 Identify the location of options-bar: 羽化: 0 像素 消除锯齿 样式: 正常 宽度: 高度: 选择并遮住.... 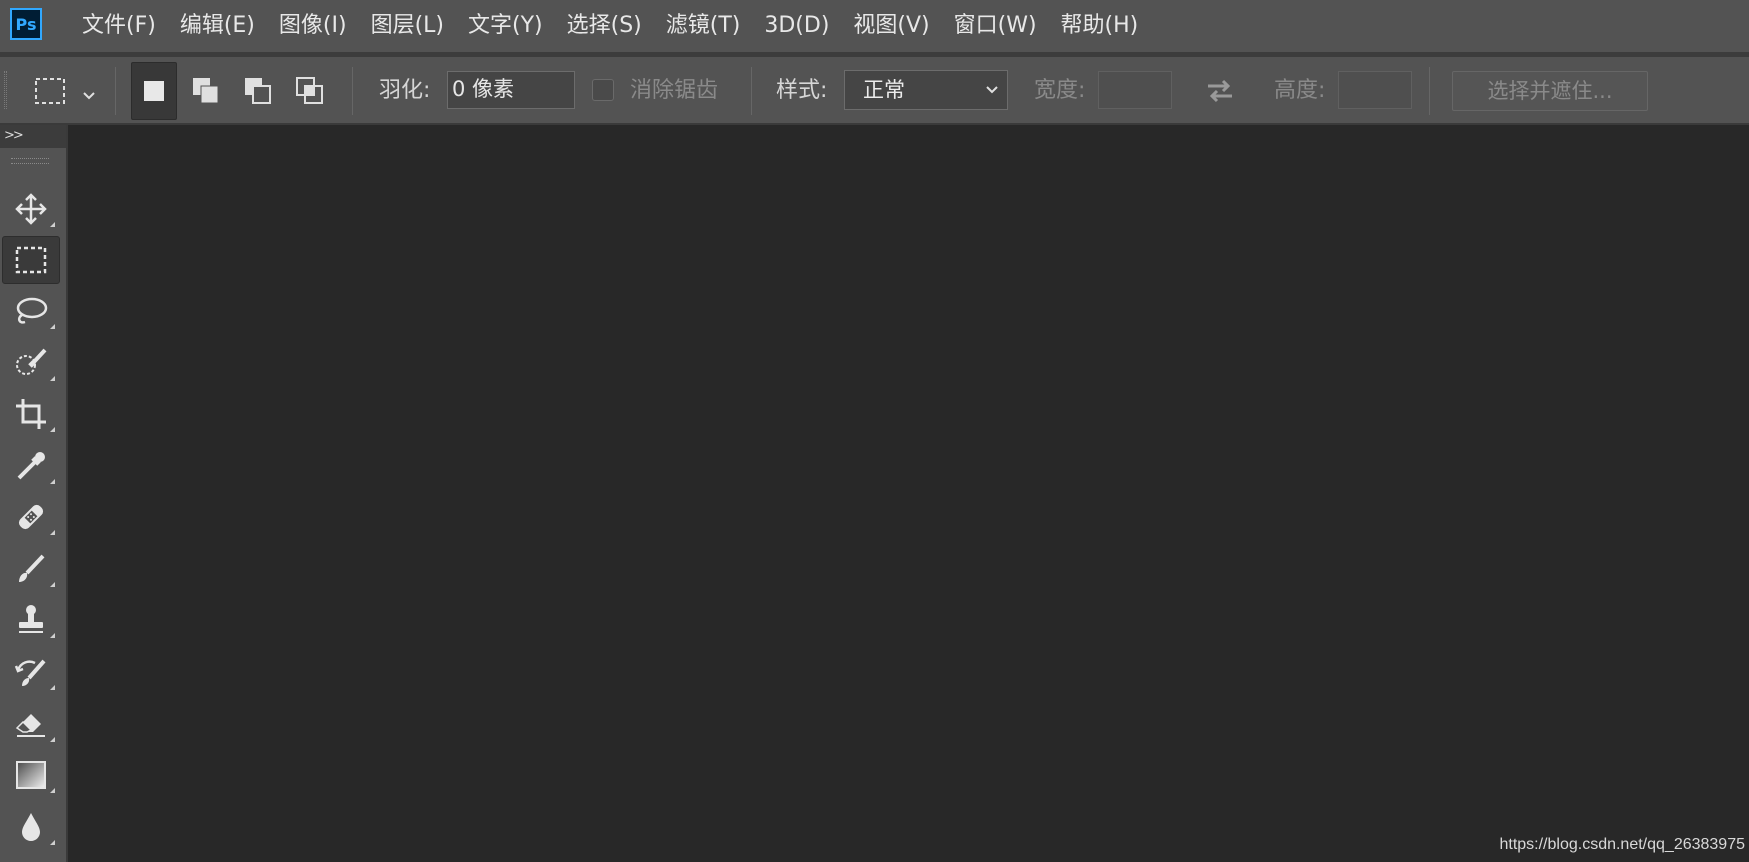
(874, 91).